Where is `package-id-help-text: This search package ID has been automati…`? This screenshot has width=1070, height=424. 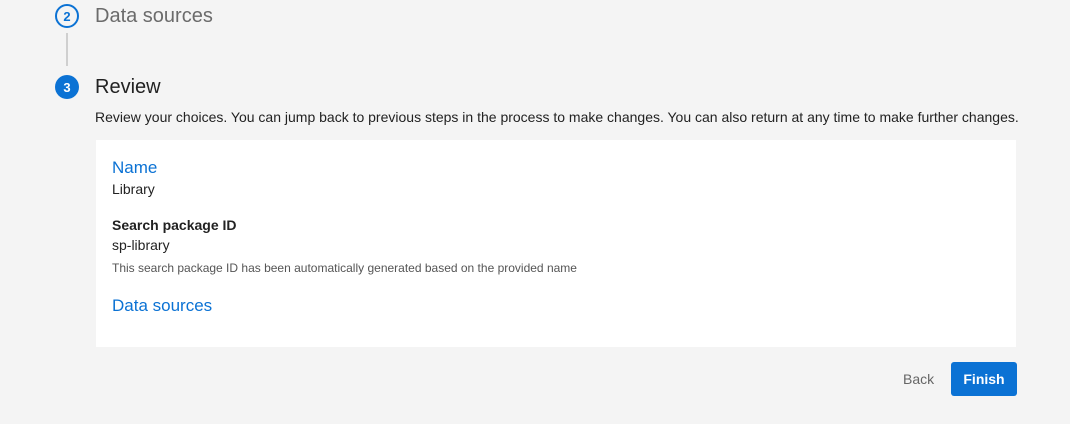
package-id-help-text: This search package ID has been automati… is located at coordinates (344, 268).